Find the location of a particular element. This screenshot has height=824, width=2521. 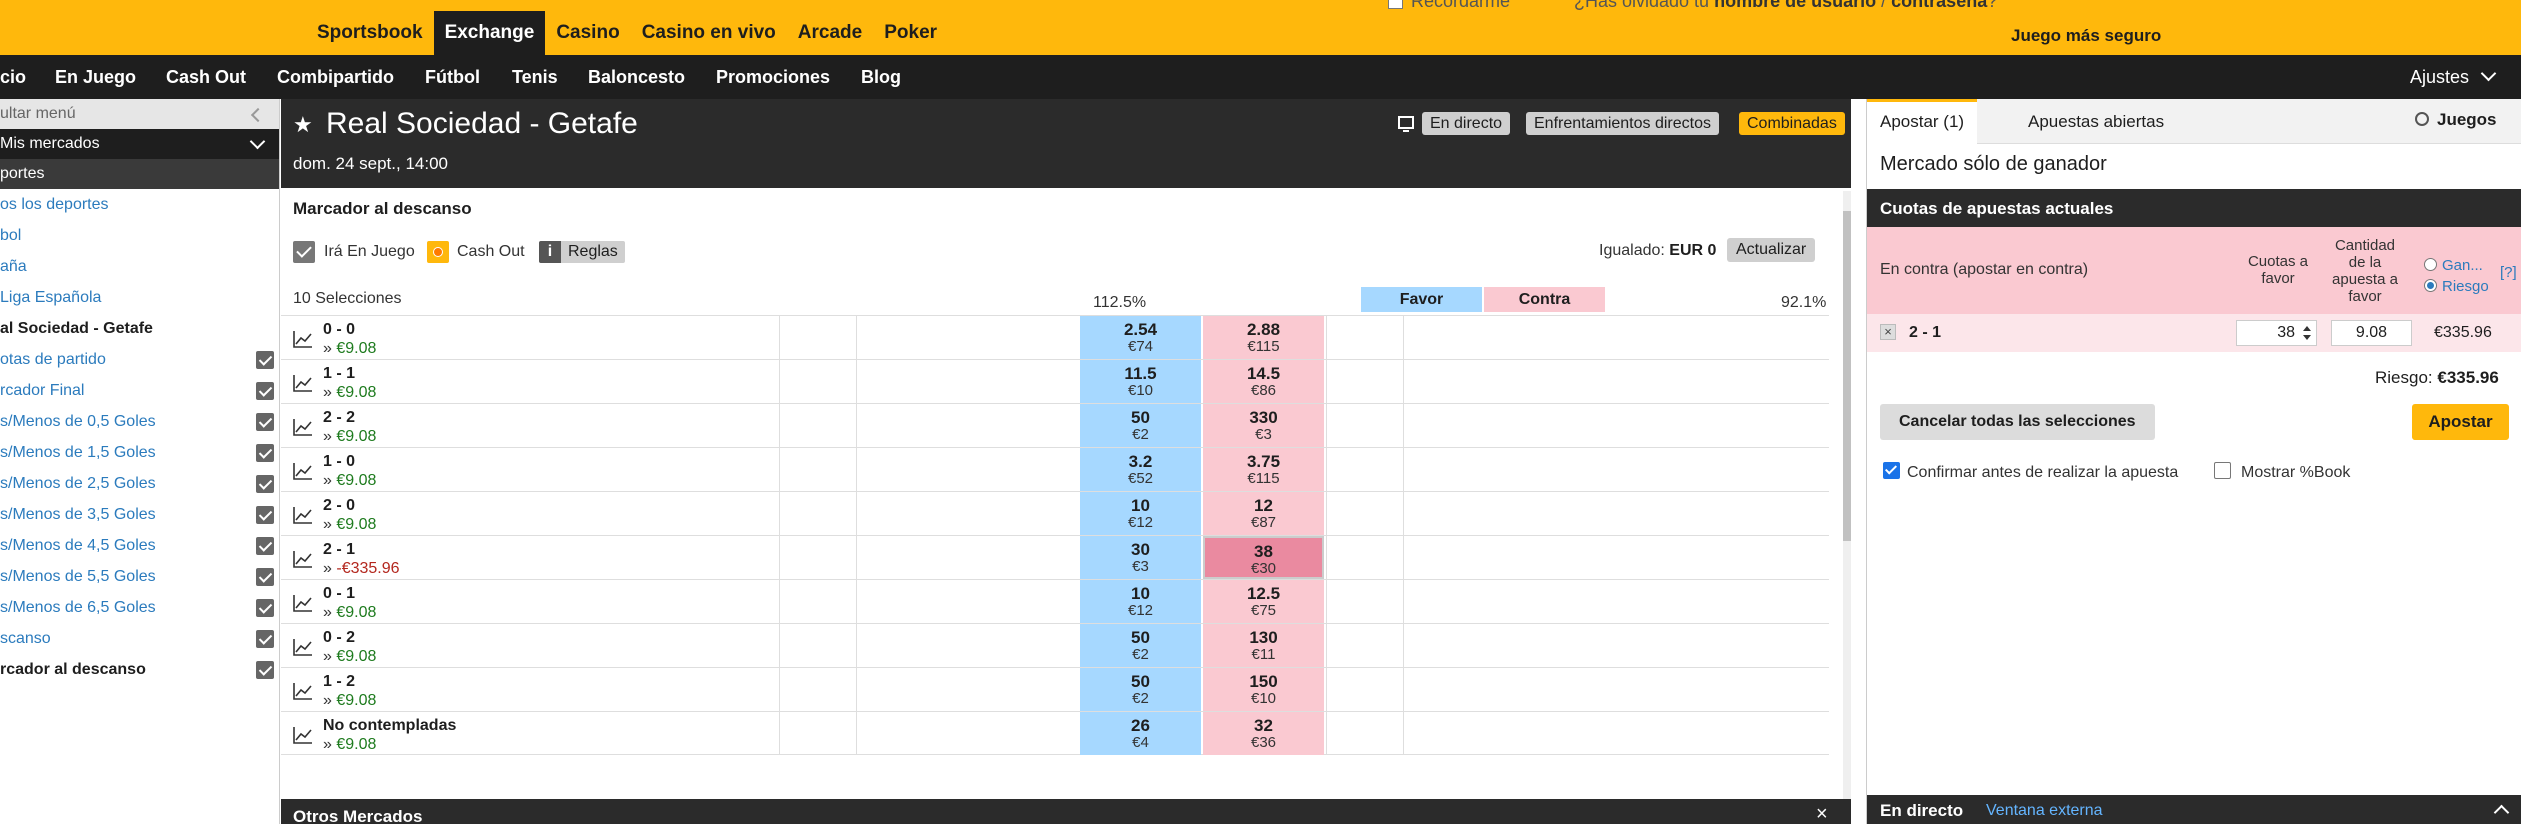

remember-me: Recordarme is located at coordinates (1449, 6).